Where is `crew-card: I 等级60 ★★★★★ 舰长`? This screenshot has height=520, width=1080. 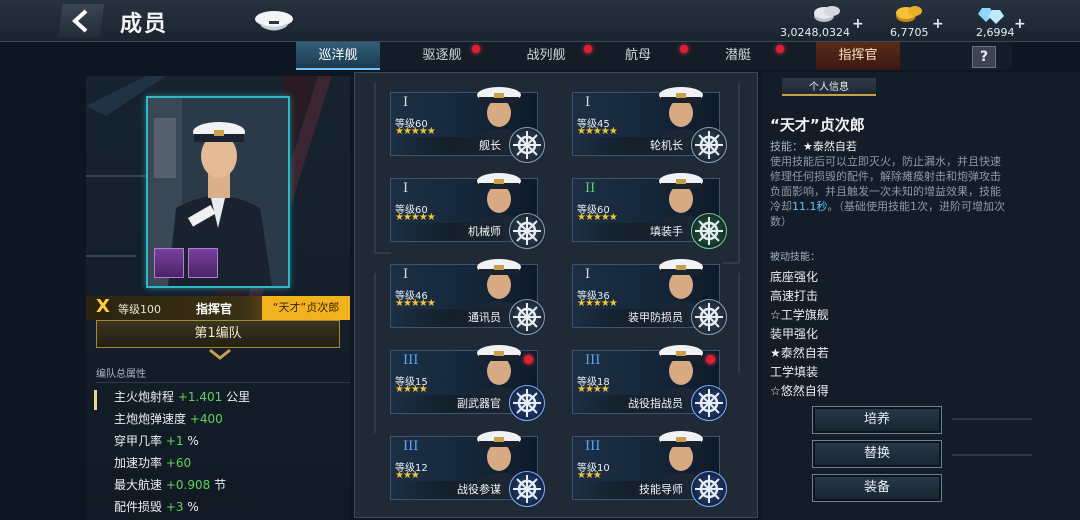
crew-card: I 等级60 ★★★★★ 舰长 is located at coordinates (467, 125).